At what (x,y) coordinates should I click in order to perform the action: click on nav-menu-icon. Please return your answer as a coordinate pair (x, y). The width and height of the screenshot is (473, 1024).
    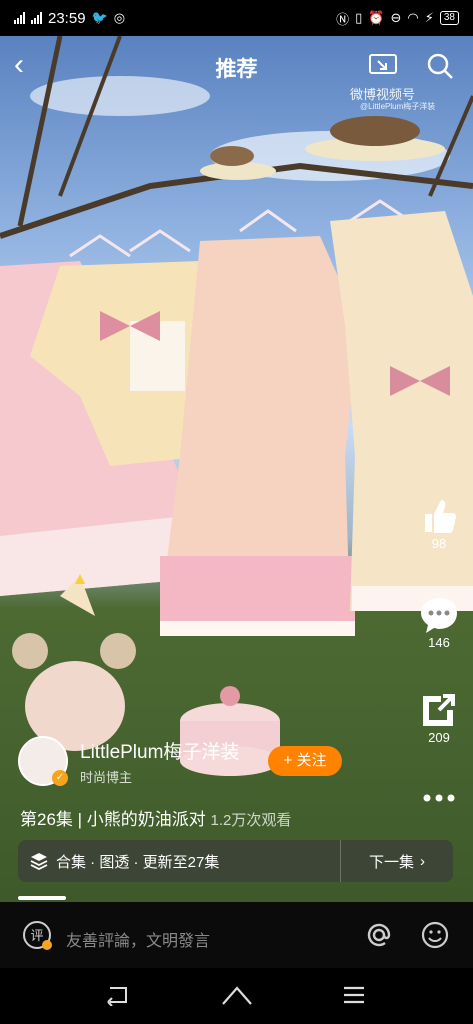
    Looking at the image, I should click on (354, 997).